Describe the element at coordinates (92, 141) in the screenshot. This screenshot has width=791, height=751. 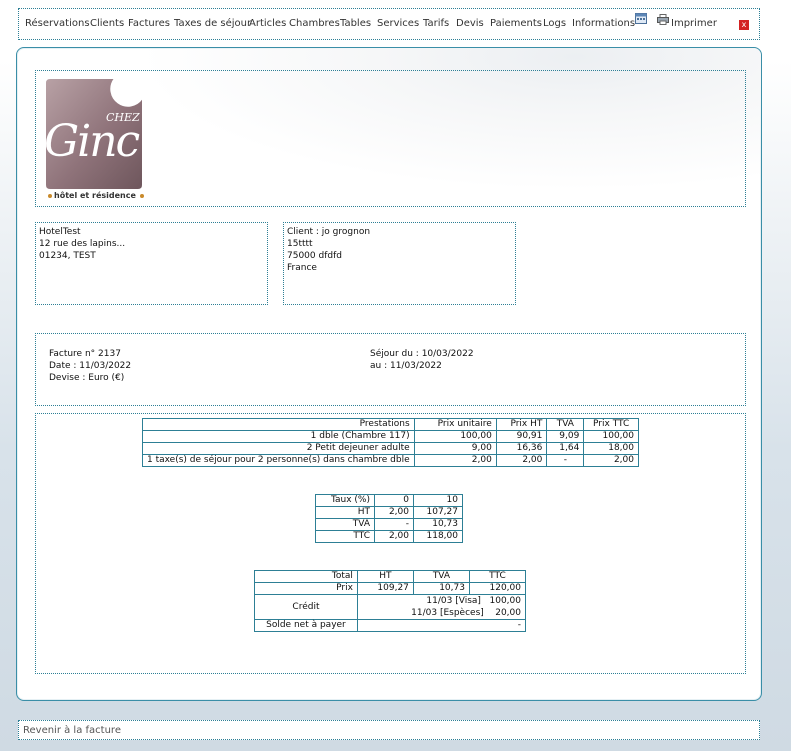
I see `logo-brand-name: Ginc` at that location.